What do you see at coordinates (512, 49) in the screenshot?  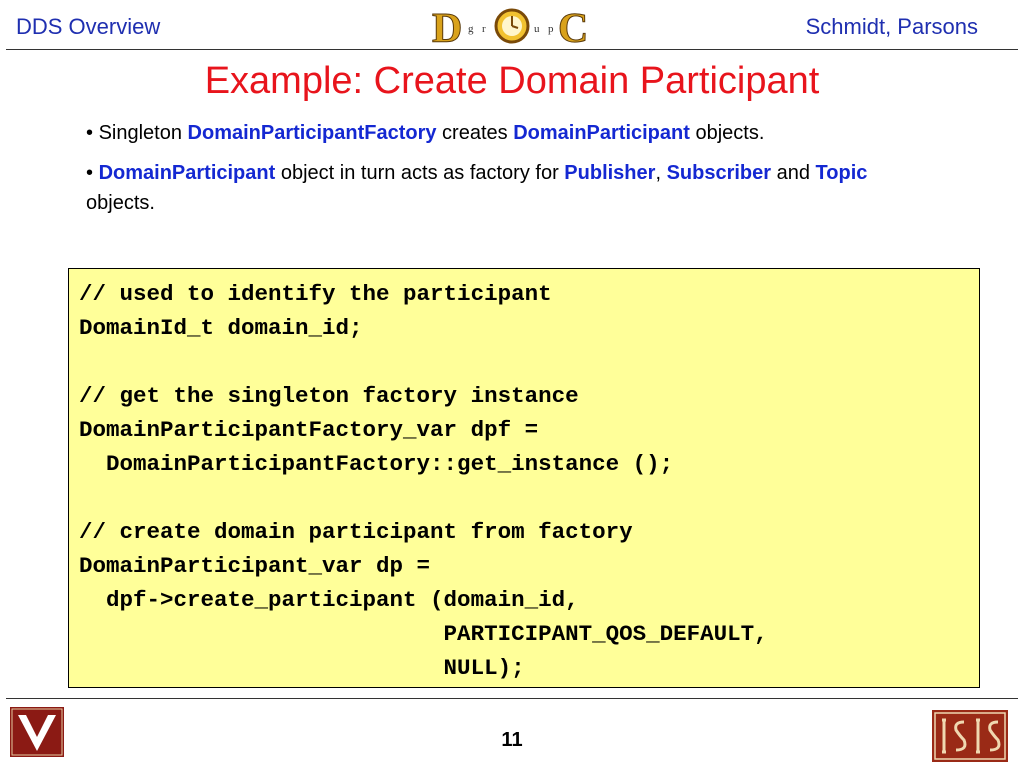 I see `header-divider` at bounding box center [512, 49].